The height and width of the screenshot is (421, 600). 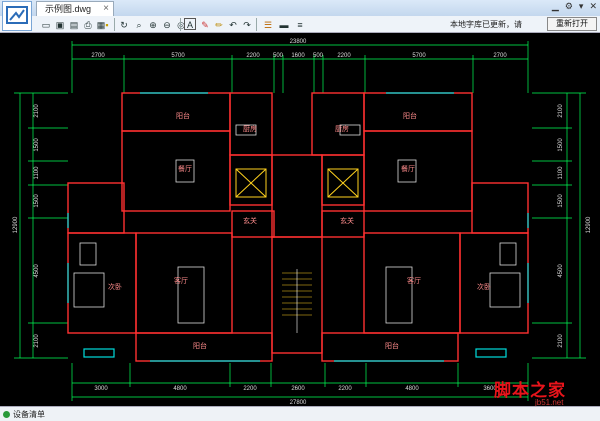 I want to click on text-icon: A, so click(x=190, y=24).